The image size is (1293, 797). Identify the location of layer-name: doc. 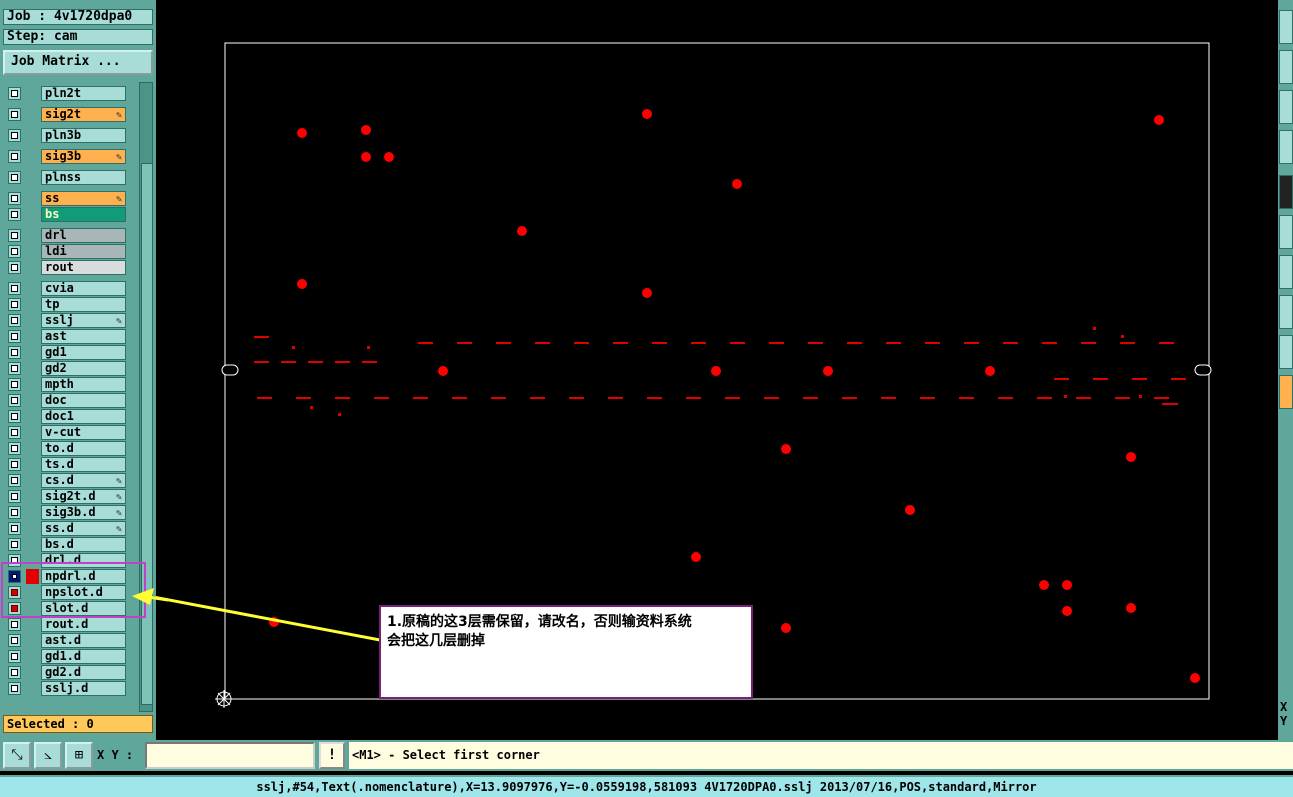
(83, 400).